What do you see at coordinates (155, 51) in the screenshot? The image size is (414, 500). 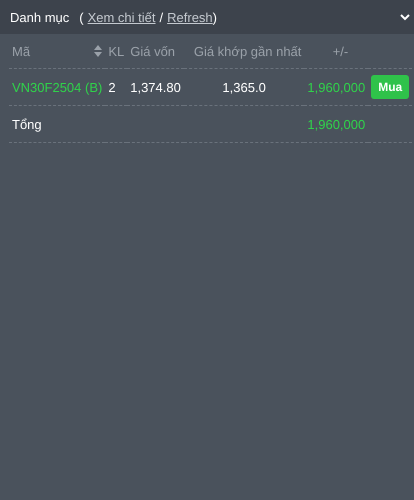 I see `column-header: Giá vốn` at bounding box center [155, 51].